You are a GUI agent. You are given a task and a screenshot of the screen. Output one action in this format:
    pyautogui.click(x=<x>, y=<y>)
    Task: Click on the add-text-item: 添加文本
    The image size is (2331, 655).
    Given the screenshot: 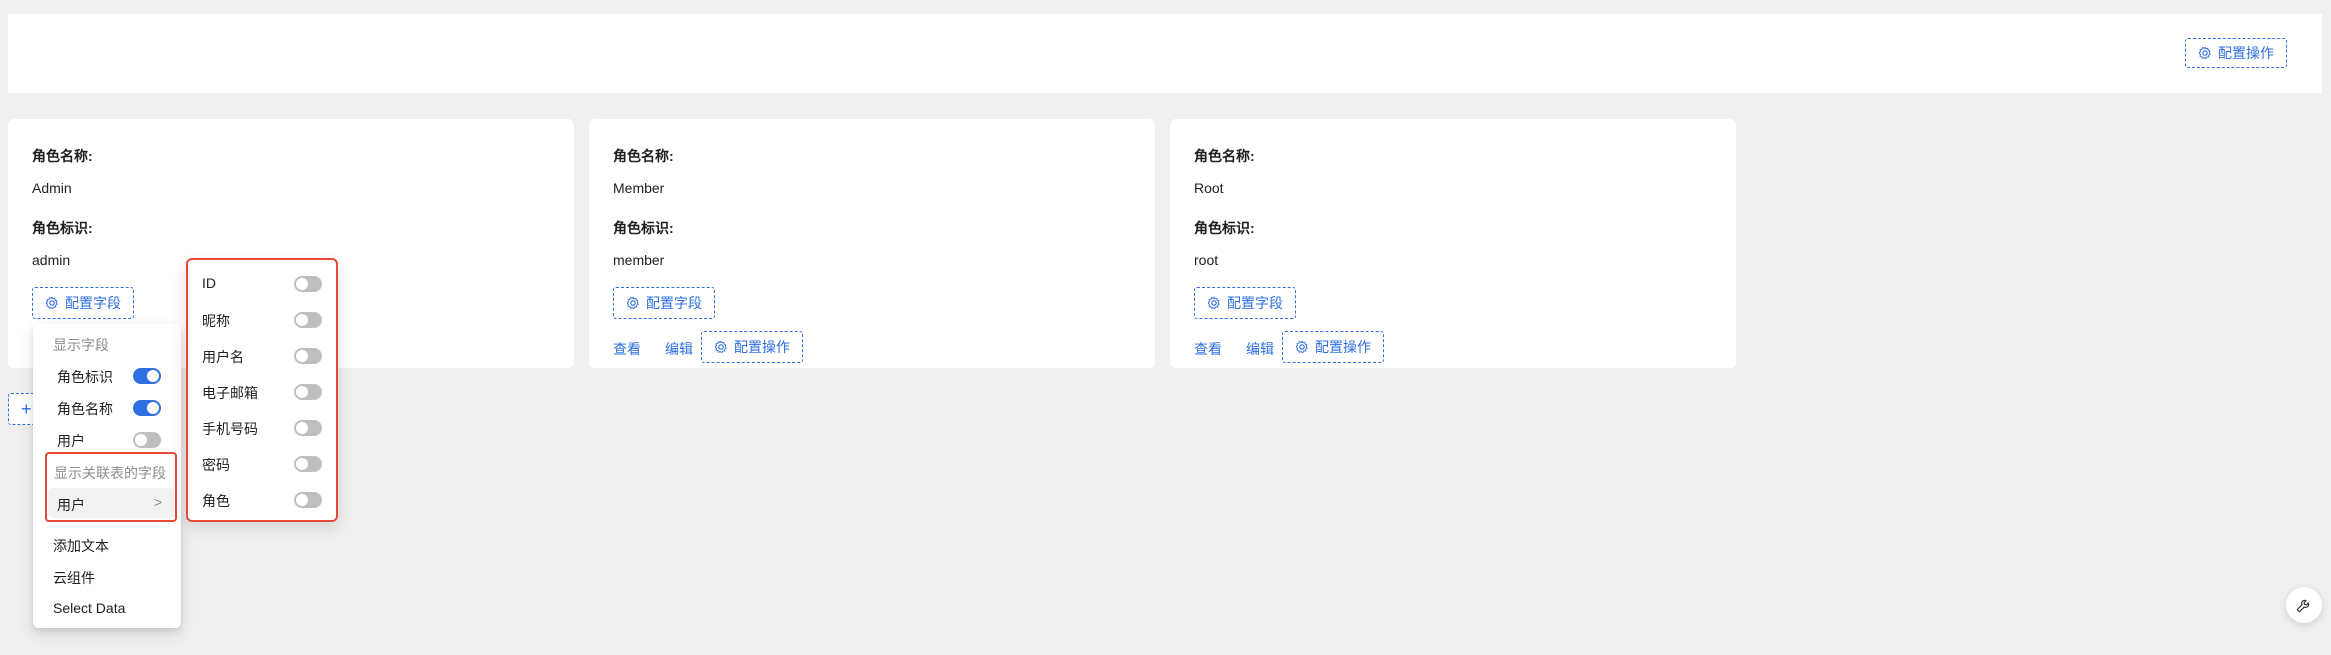 What is the action you would take?
    pyautogui.click(x=81, y=546)
    